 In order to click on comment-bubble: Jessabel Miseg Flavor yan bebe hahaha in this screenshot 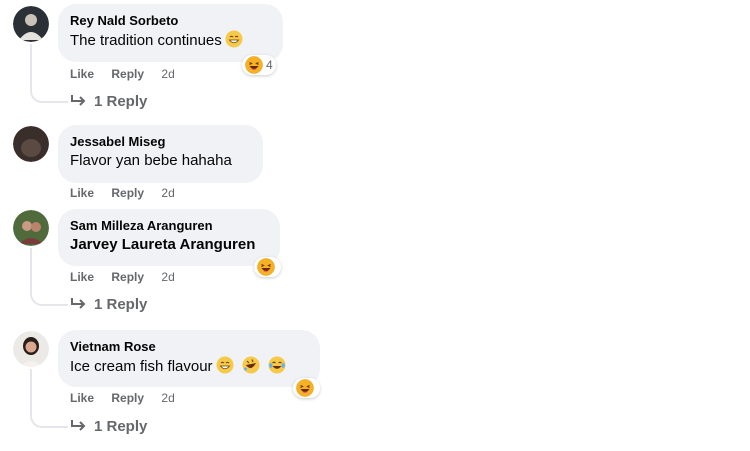, I will do `click(160, 154)`.